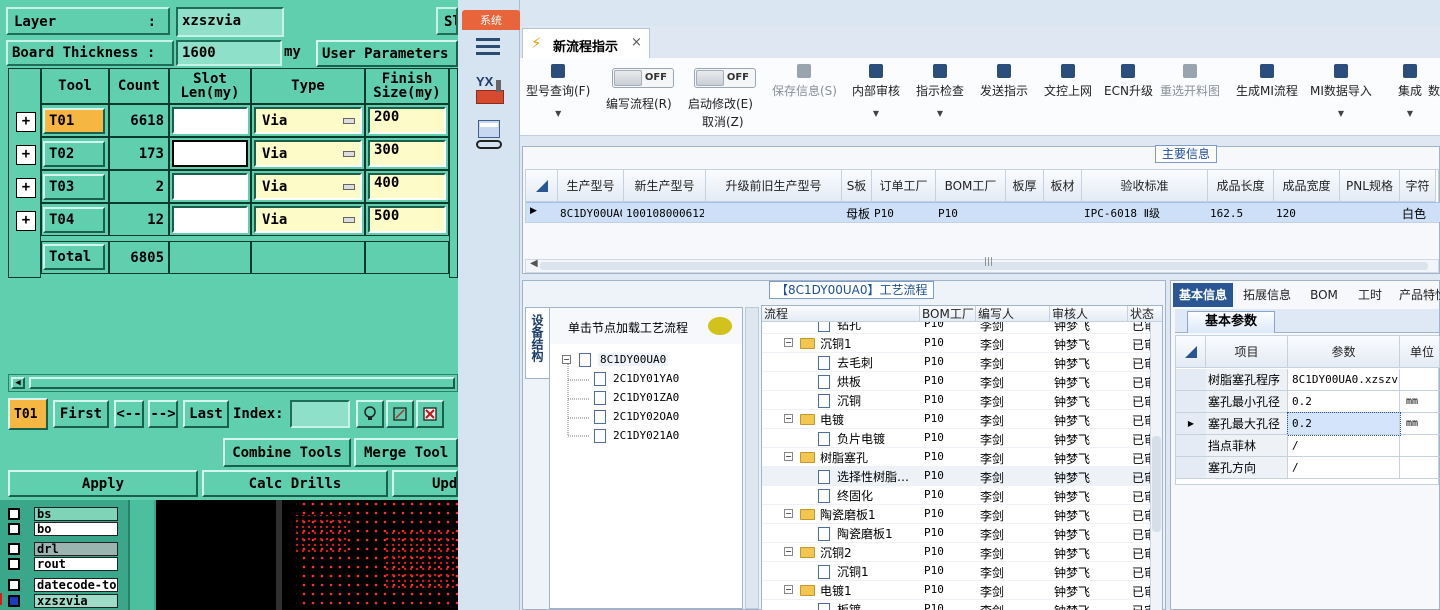 This screenshot has height=610, width=1440. Describe the element at coordinates (1004, 81) in the screenshot. I see `toolbar-button: 发送指示` at that location.